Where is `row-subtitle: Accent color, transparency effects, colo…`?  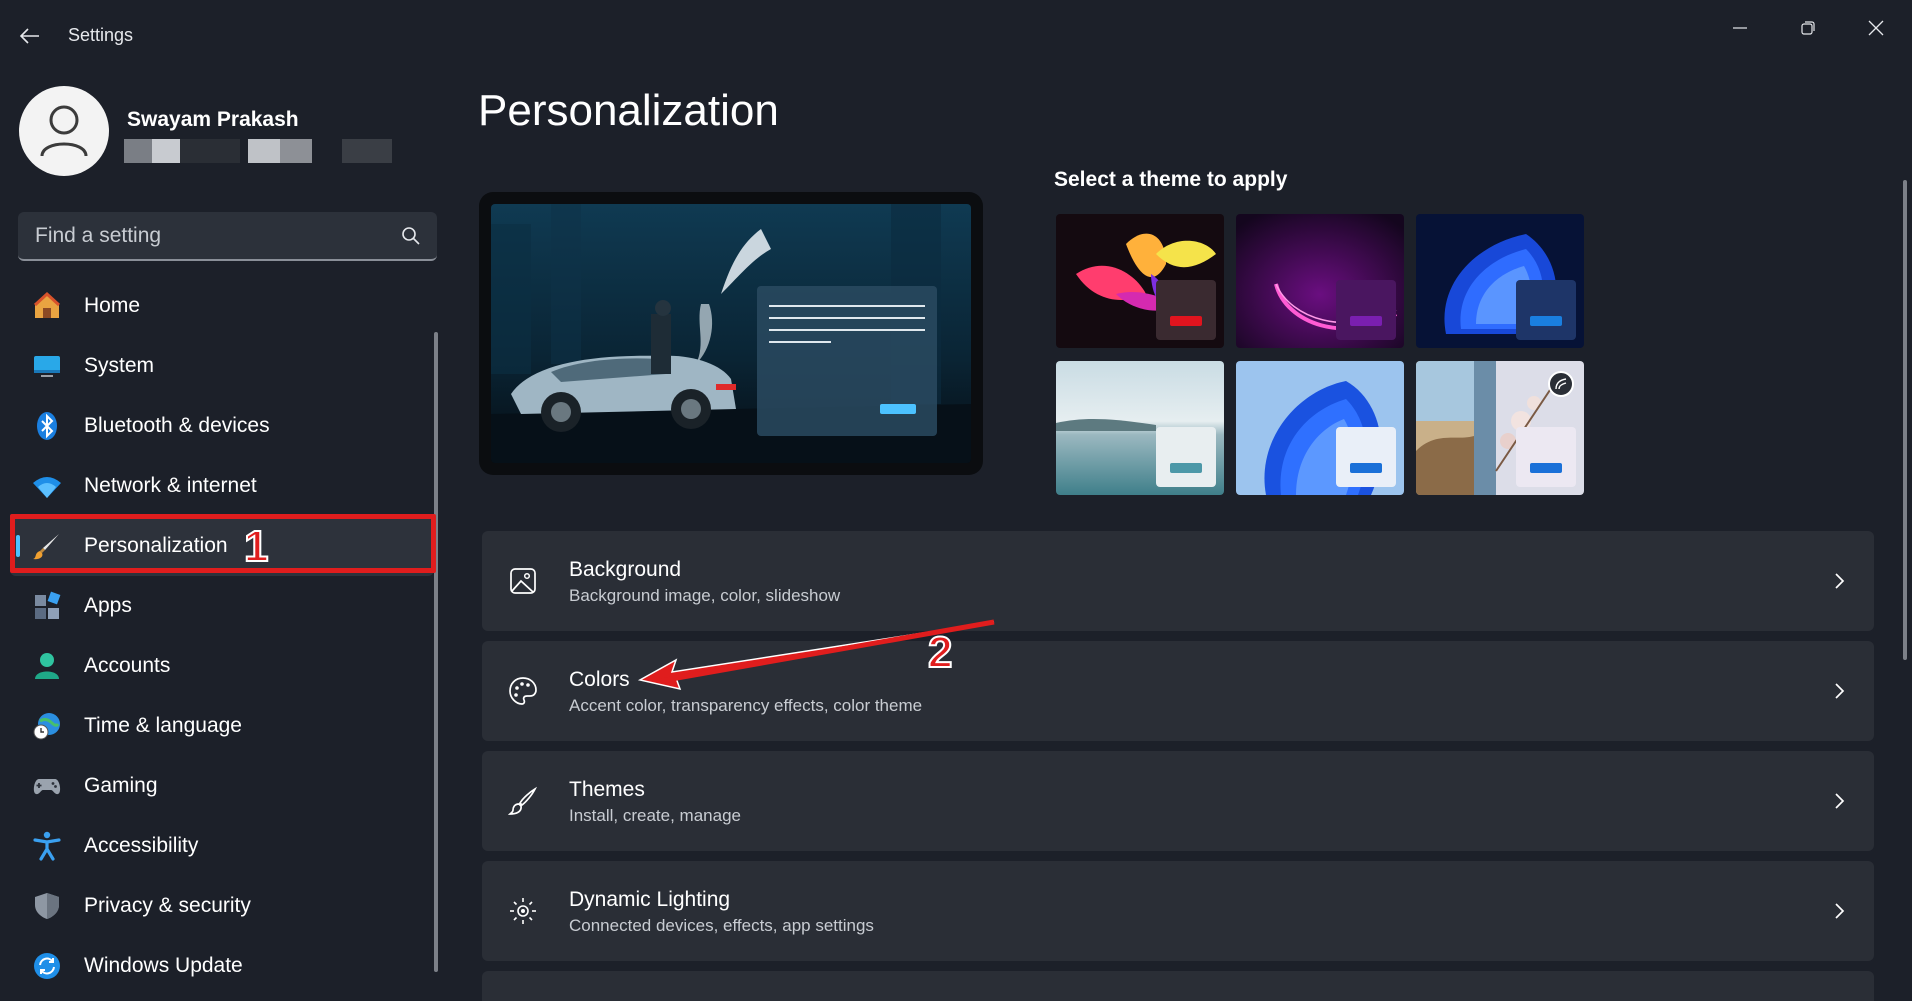 row-subtitle: Accent color, transparency effects, colo… is located at coordinates (746, 705).